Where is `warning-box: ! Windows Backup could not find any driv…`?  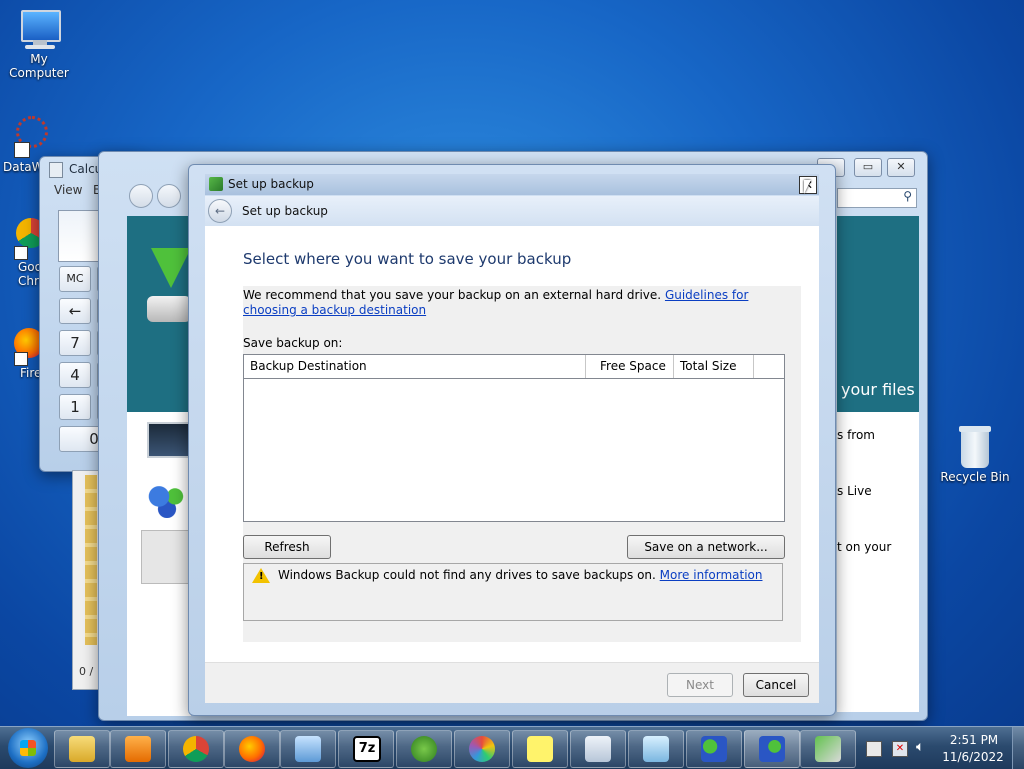 warning-box: ! Windows Backup could not find any driv… is located at coordinates (513, 592).